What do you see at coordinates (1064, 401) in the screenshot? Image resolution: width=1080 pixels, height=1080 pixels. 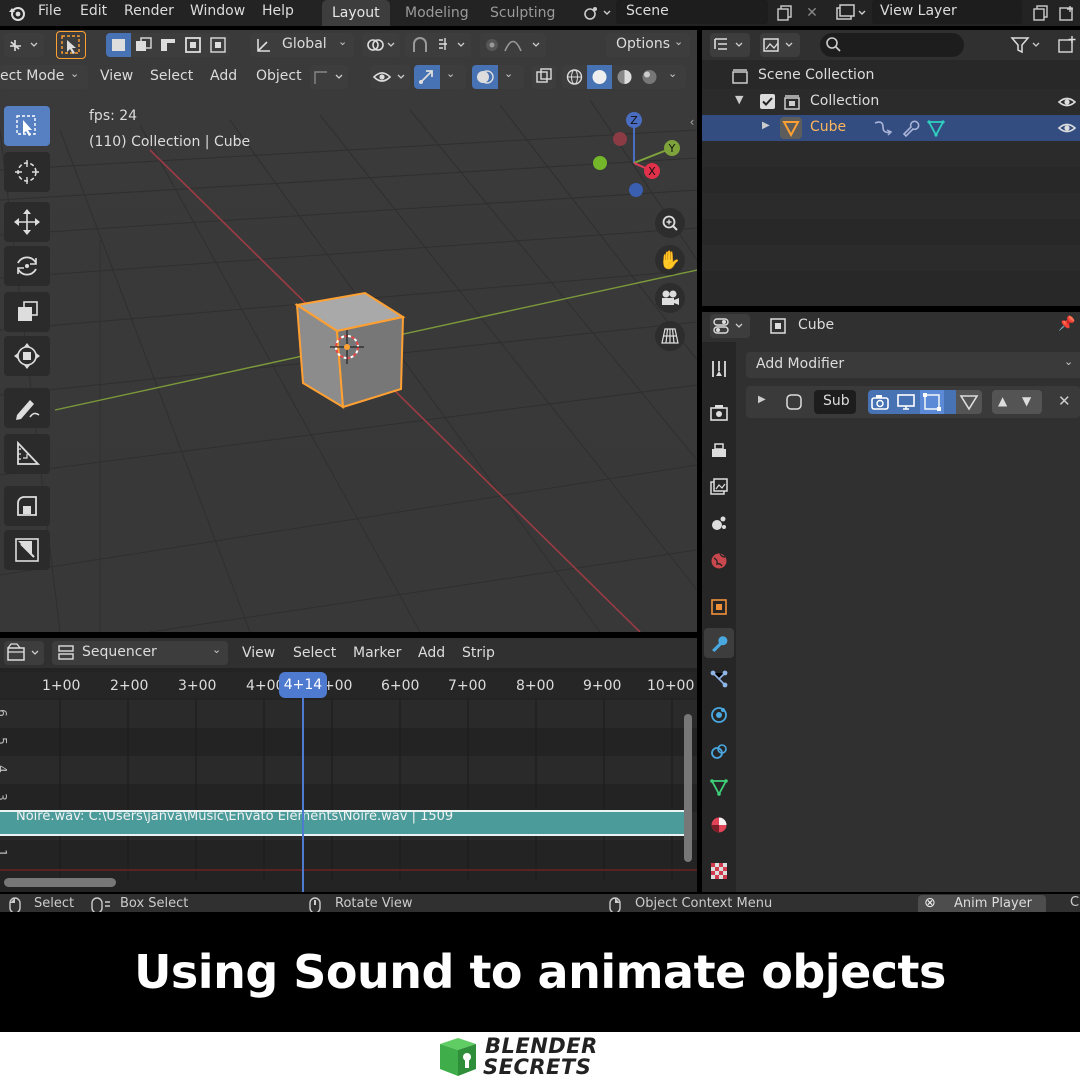 I see `remove-modifier-icon: ✕` at bounding box center [1064, 401].